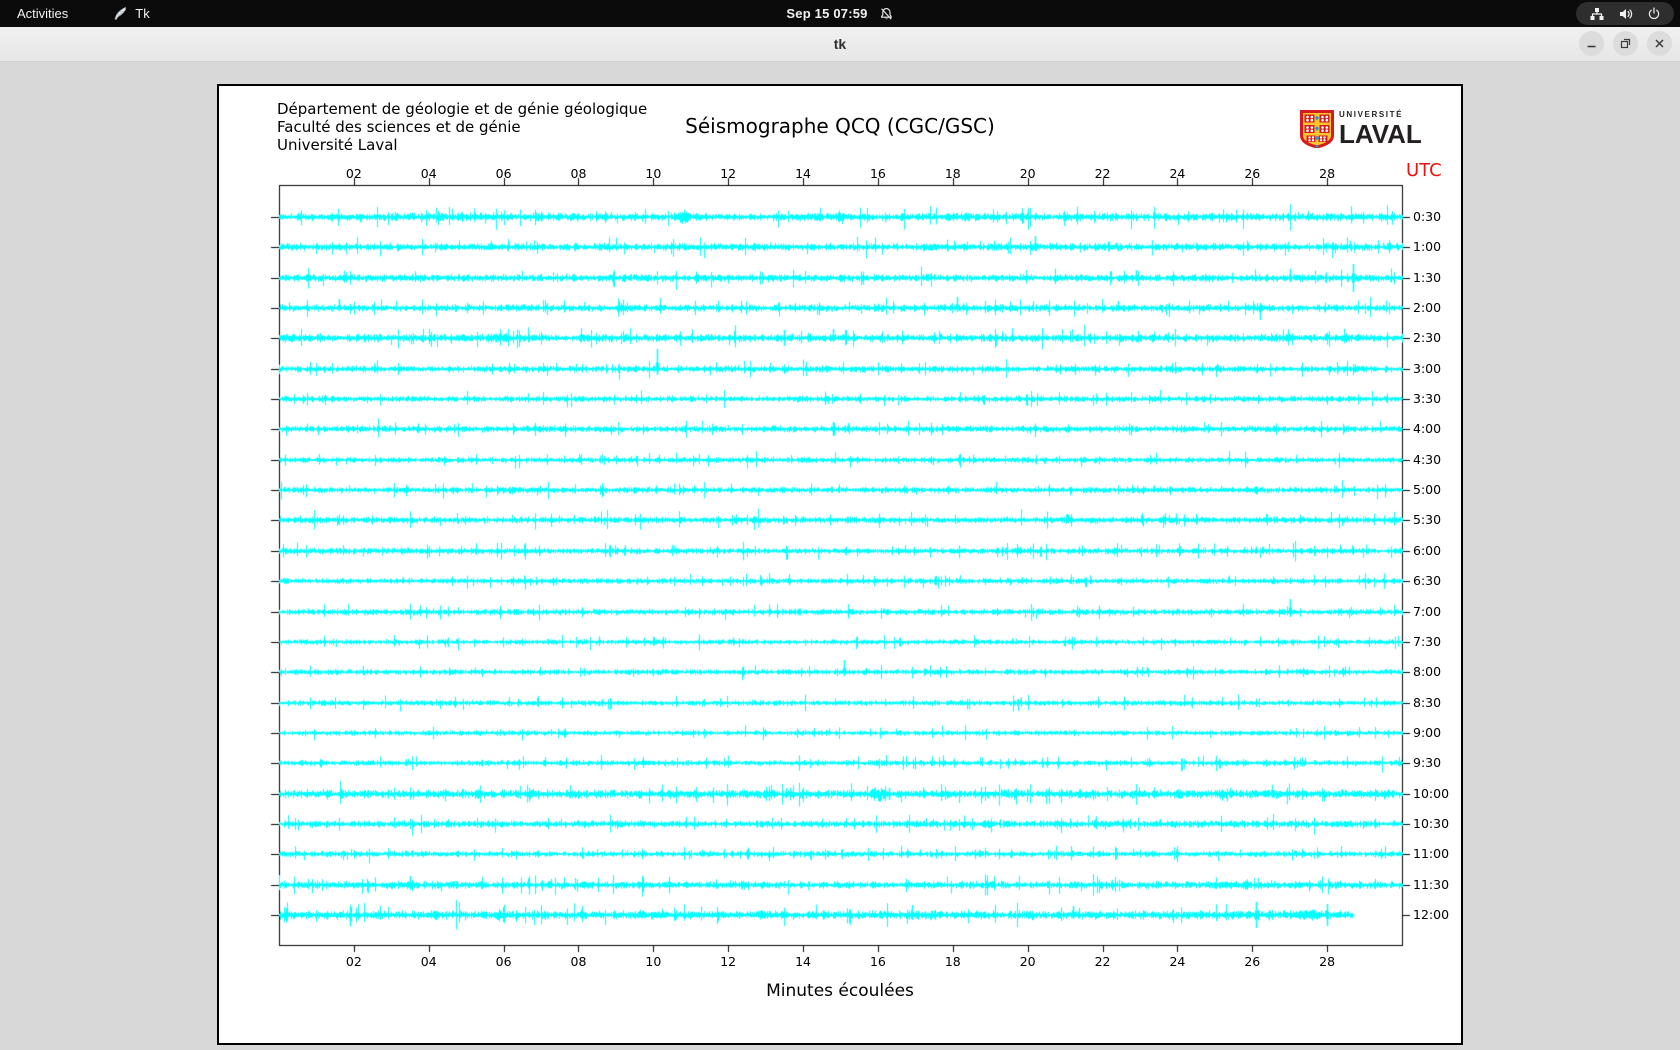 The image size is (1680, 1050). I want to click on tk-feather-icon, so click(120, 13).